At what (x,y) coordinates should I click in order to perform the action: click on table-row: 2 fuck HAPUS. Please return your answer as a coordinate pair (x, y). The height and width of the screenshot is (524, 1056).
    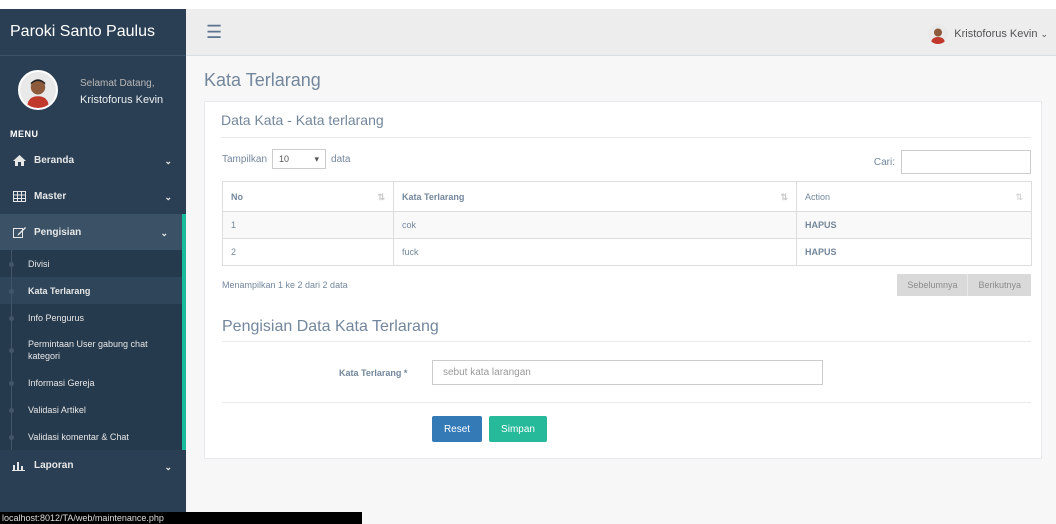
    Looking at the image, I should click on (627, 252).